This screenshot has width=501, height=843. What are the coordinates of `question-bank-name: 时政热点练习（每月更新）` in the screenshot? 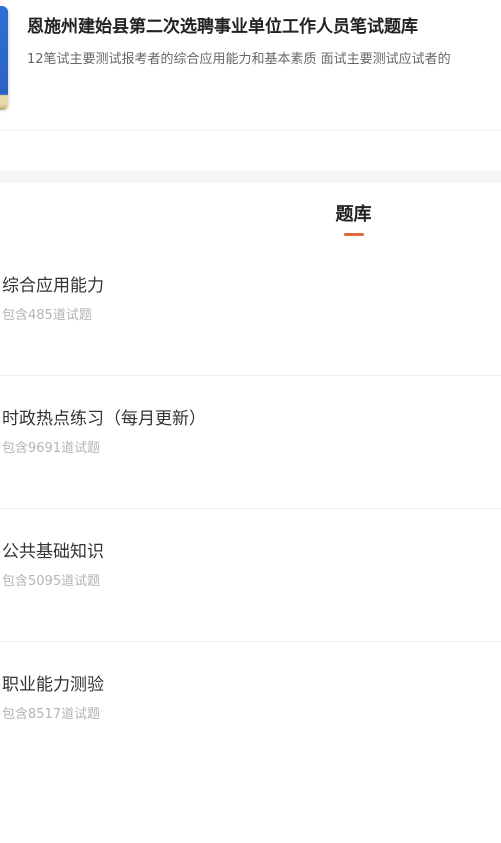 It's located at (104, 419).